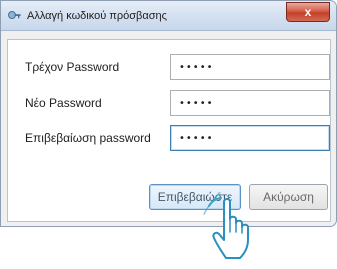 The height and width of the screenshot is (269, 337). I want to click on hand-pointer-icon, so click(235, 227).